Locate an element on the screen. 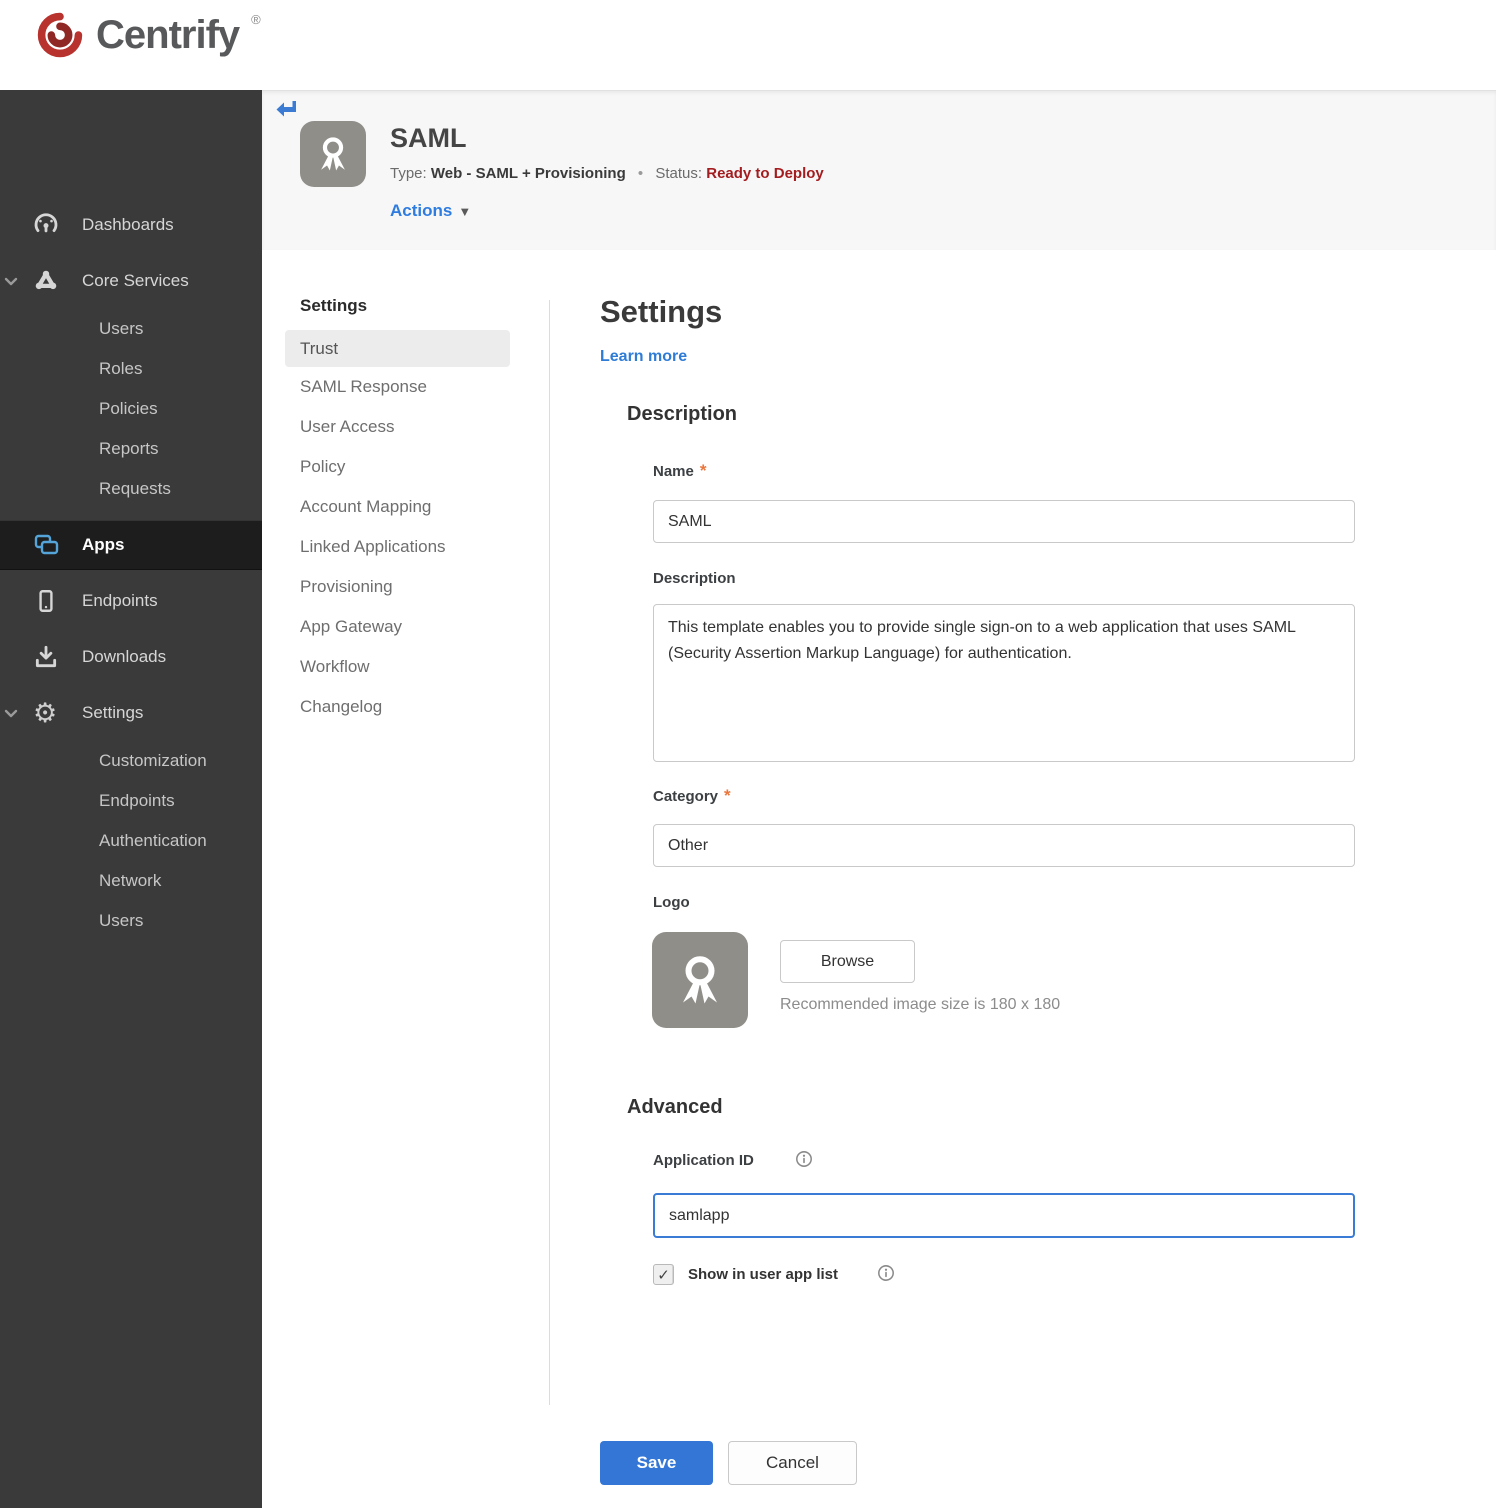 The width and height of the screenshot is (1496, 1508). sidebar-child-label: Reports is located at coordinates (129, 448).